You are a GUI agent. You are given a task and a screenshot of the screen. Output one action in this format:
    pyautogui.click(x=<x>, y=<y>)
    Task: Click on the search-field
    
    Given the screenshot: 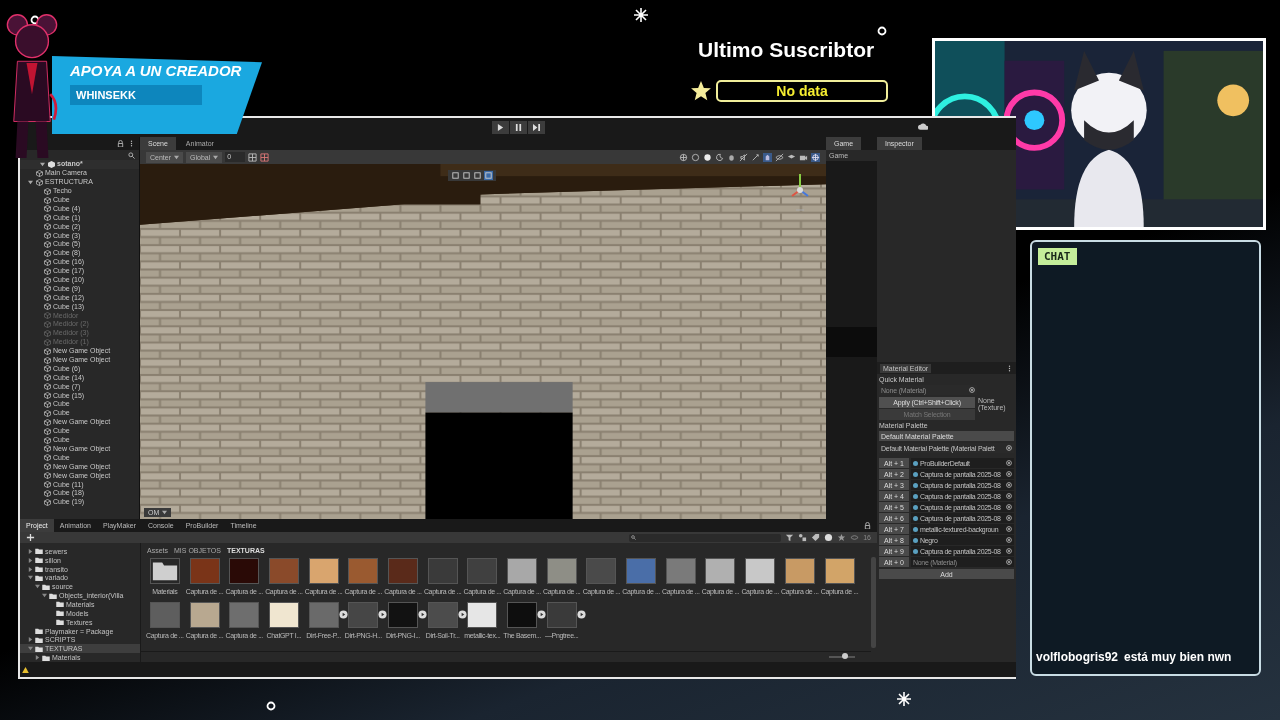 What is the action you would take?
    pyautogui.click(x=705, y=537)
    